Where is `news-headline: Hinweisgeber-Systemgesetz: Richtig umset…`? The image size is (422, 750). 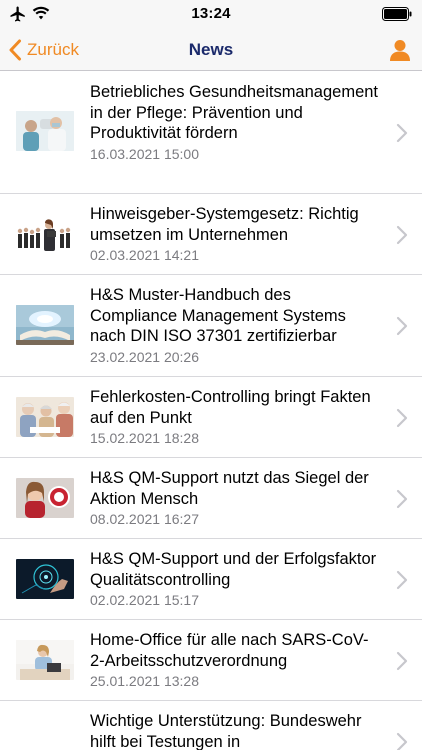 news-headline: Hinweisgeber-Systemgesetz: Richtig umset… is located at coordinates (224, 224).